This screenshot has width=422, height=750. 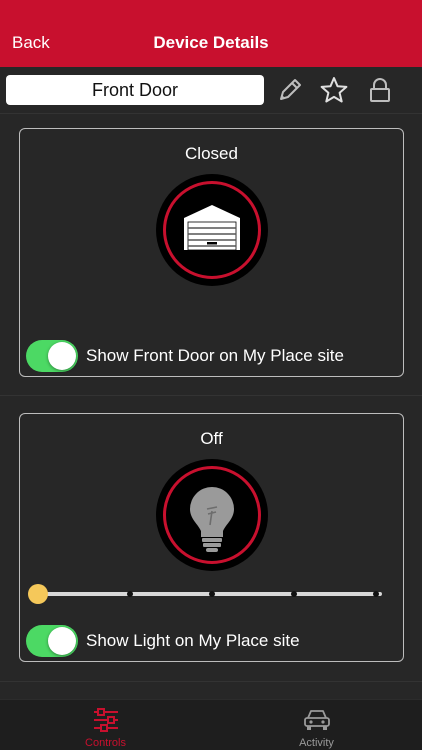 What do you see at coordinates (193, 640) in the screenshot?
I see `light-visibility-label: Show Light on My Place site` at bounding box center [193, 640].